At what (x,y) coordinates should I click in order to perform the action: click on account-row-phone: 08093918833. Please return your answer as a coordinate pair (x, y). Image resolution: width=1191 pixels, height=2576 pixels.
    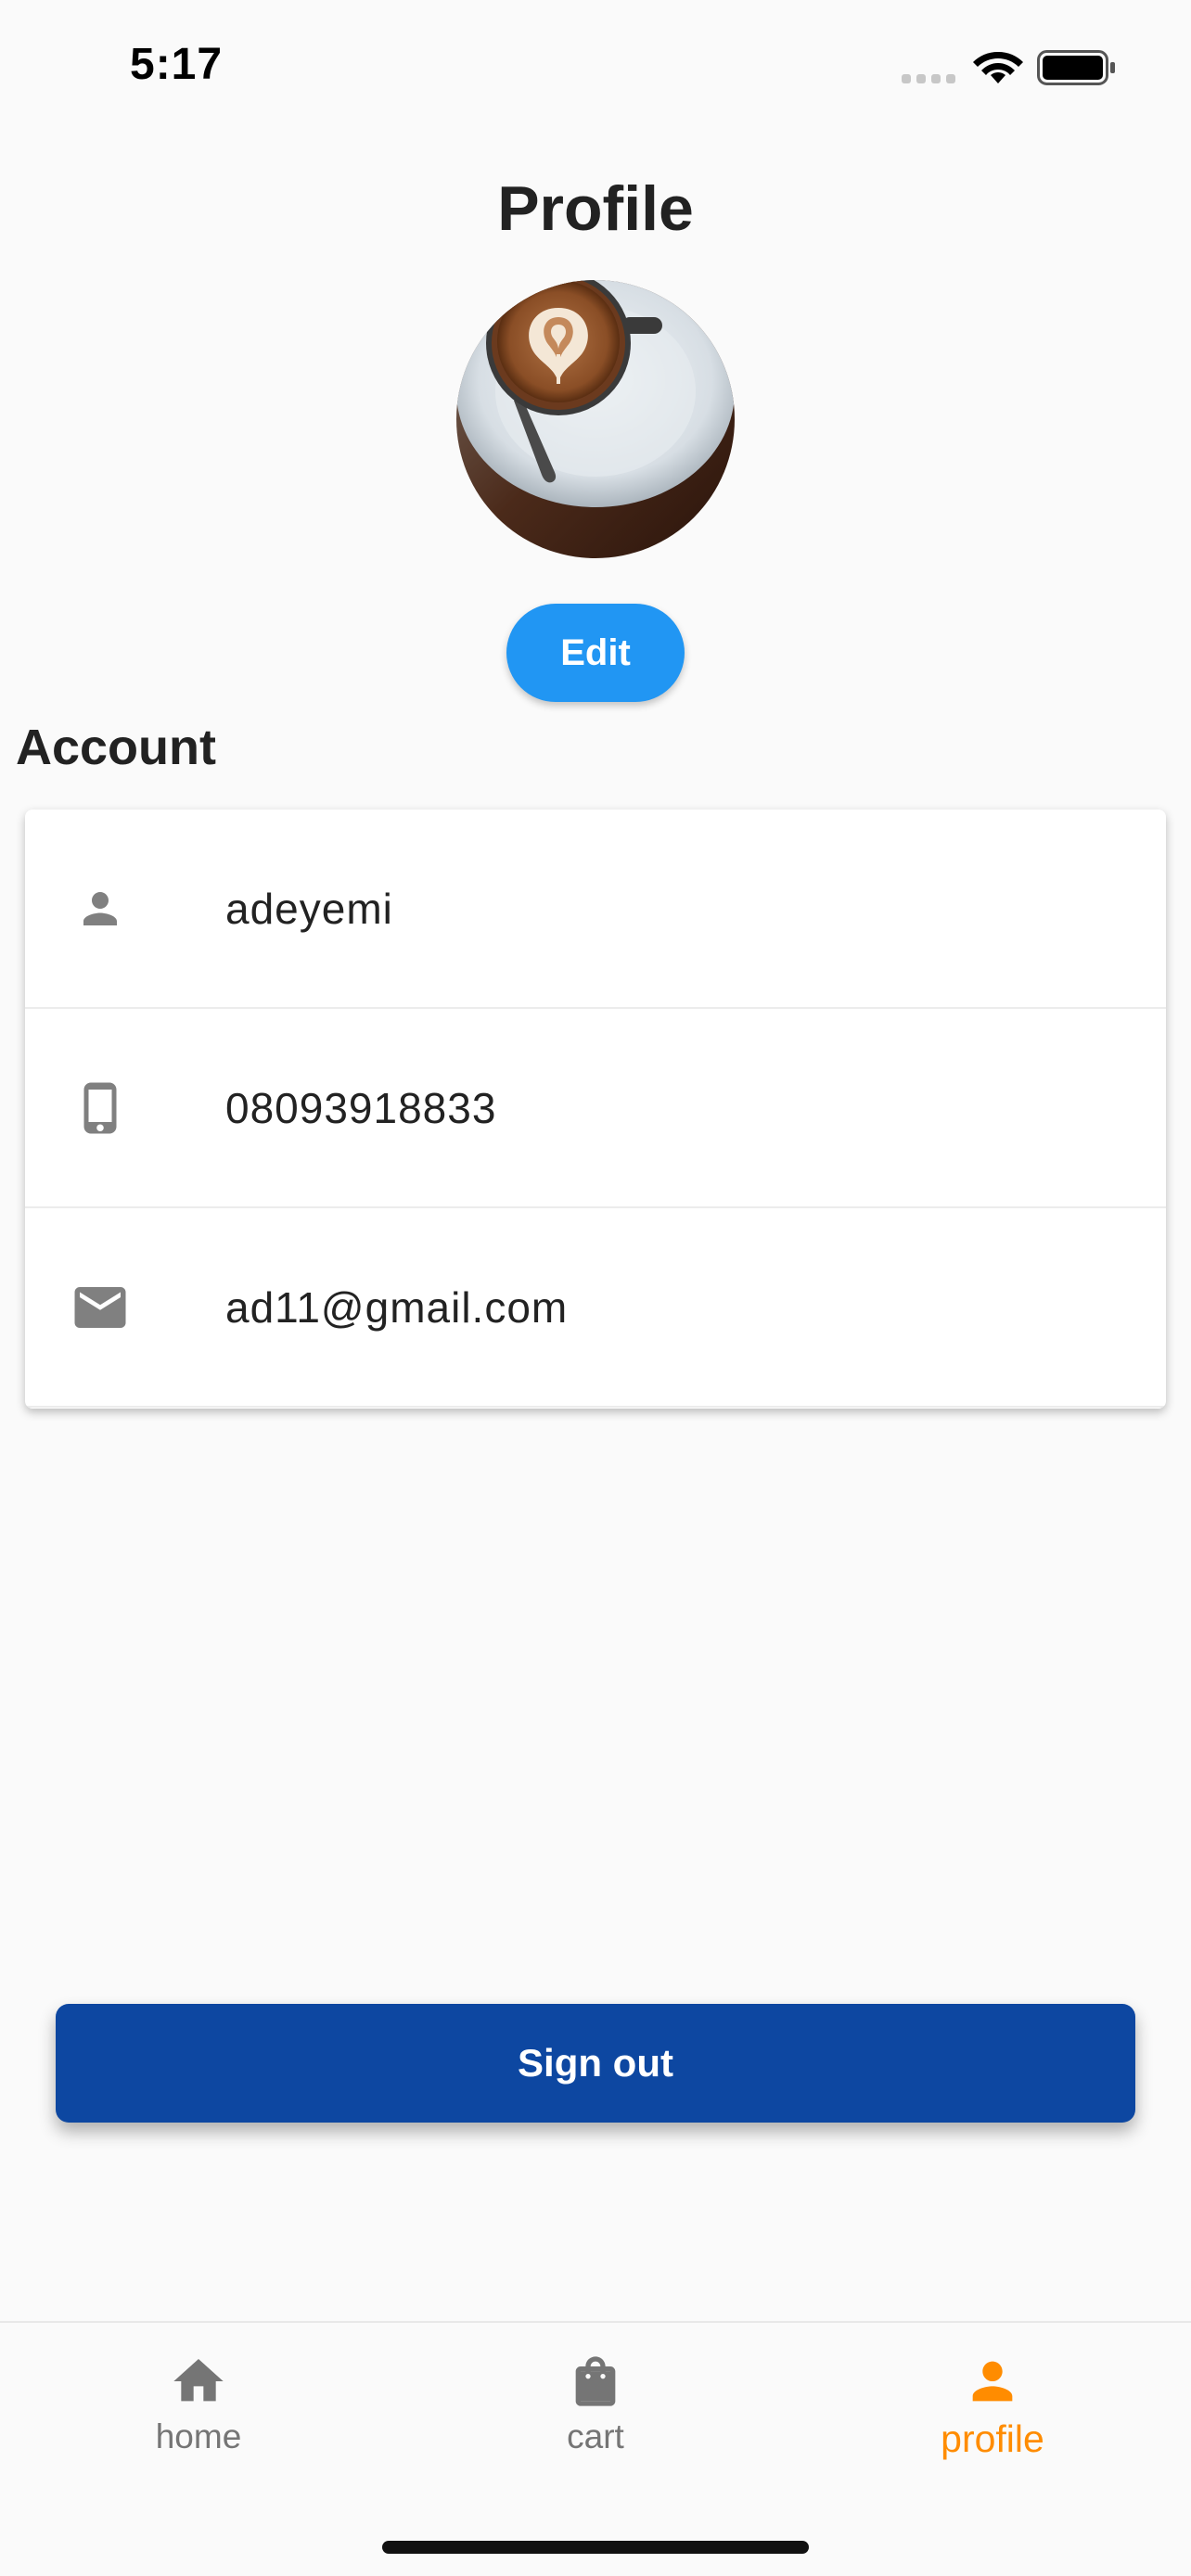
    Looking at the image, I should click on (595, 1109).